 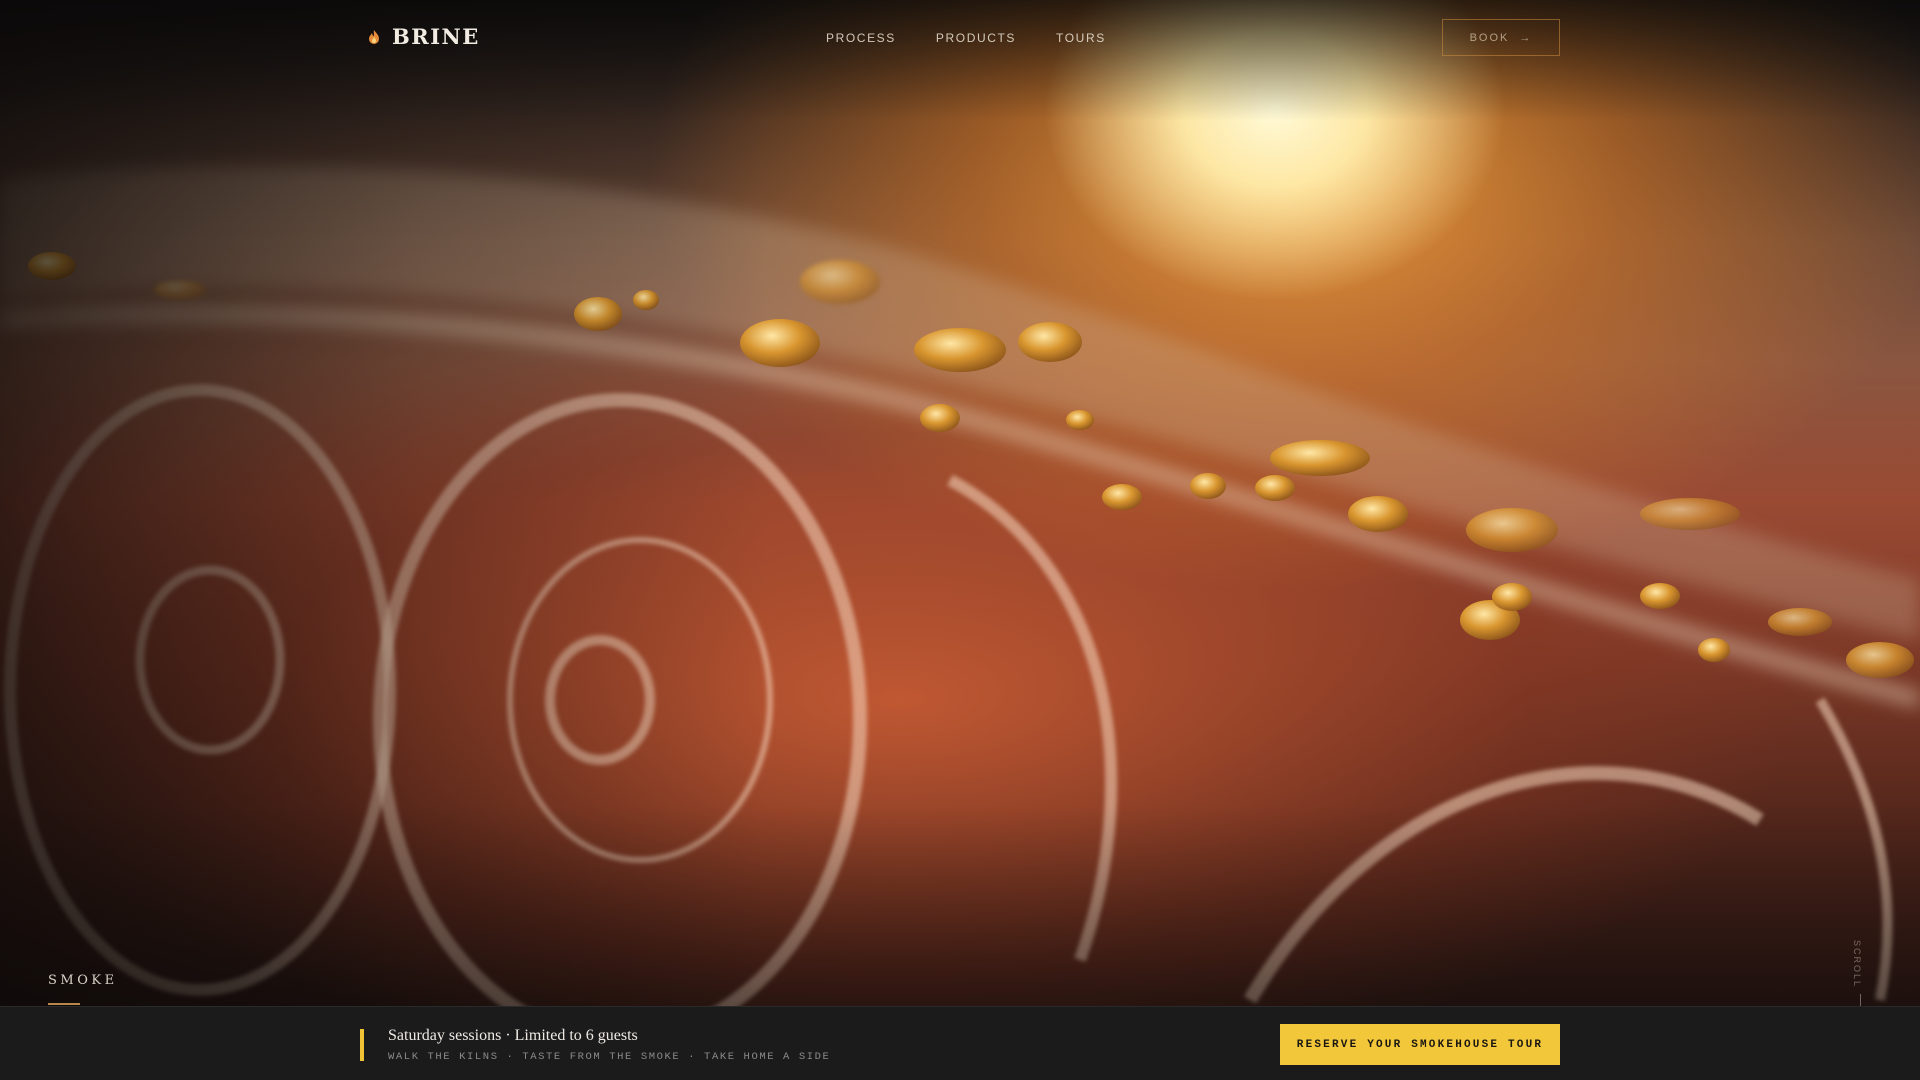 I want to click on book-button: BOOK →, so click(x=1501, y=37).